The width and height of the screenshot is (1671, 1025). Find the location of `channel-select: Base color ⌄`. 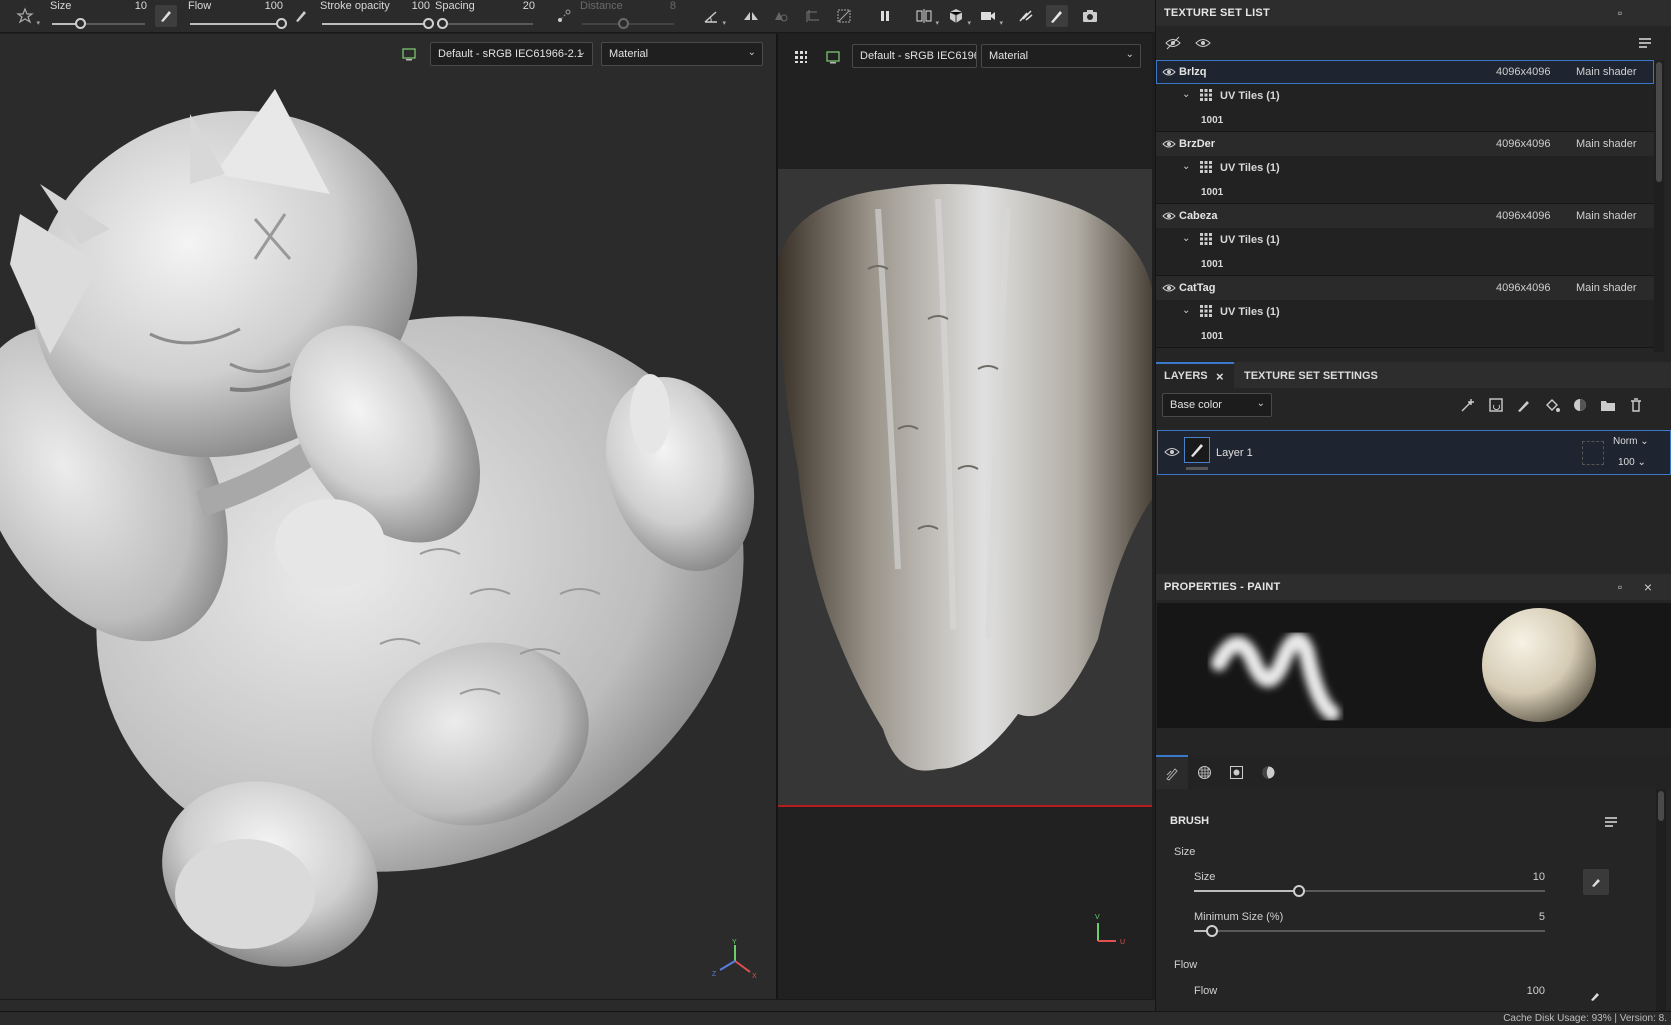

channel-select: Base color ⌄ is located at coordinates (1217, 405).